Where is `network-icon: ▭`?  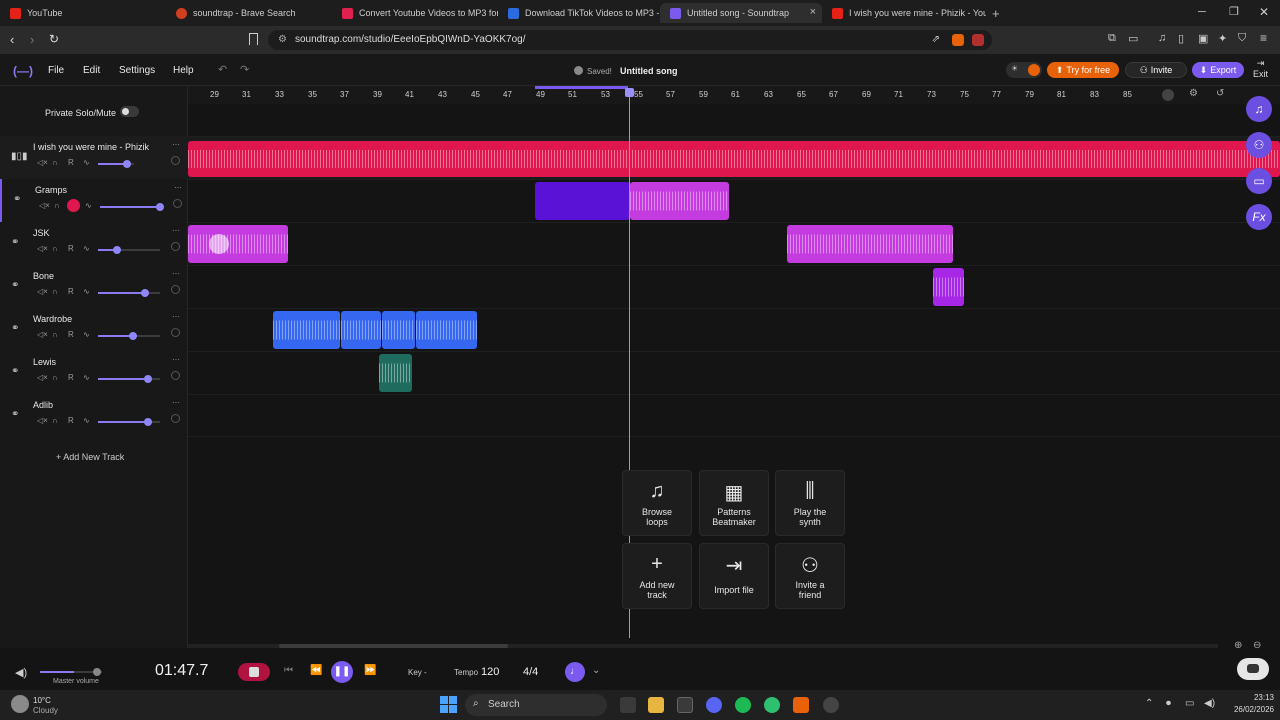
network-icon: ▭ is located at coordinates (1189, 703).